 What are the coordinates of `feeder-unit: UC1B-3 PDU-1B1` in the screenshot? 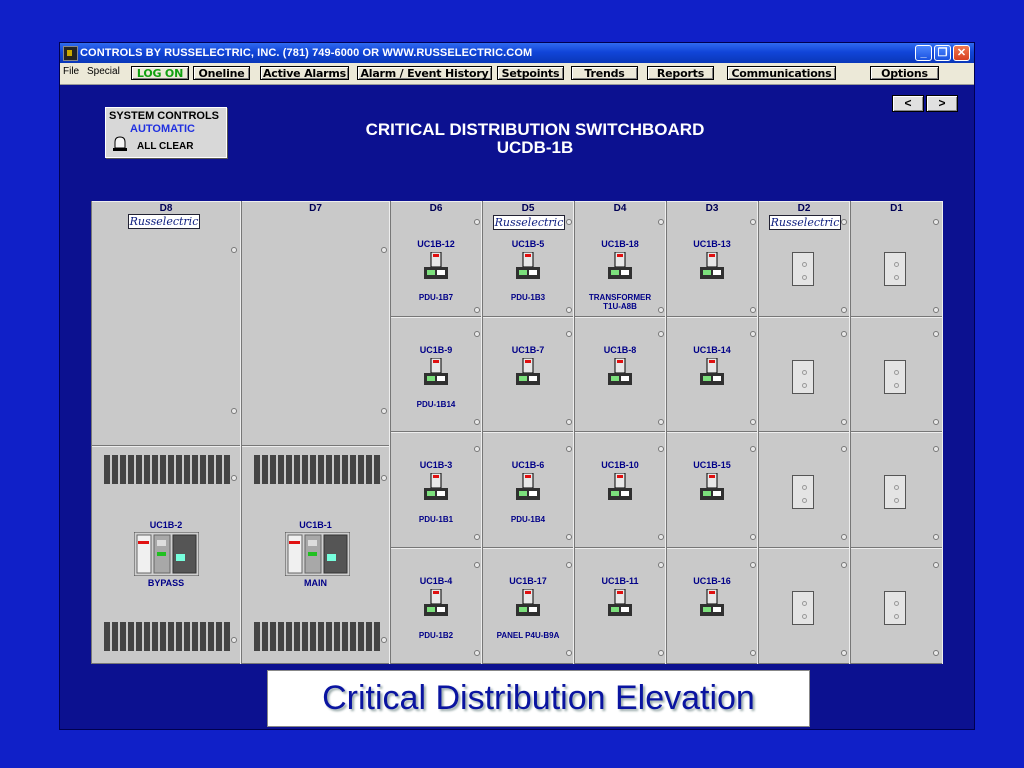 It's located at (436, 490).